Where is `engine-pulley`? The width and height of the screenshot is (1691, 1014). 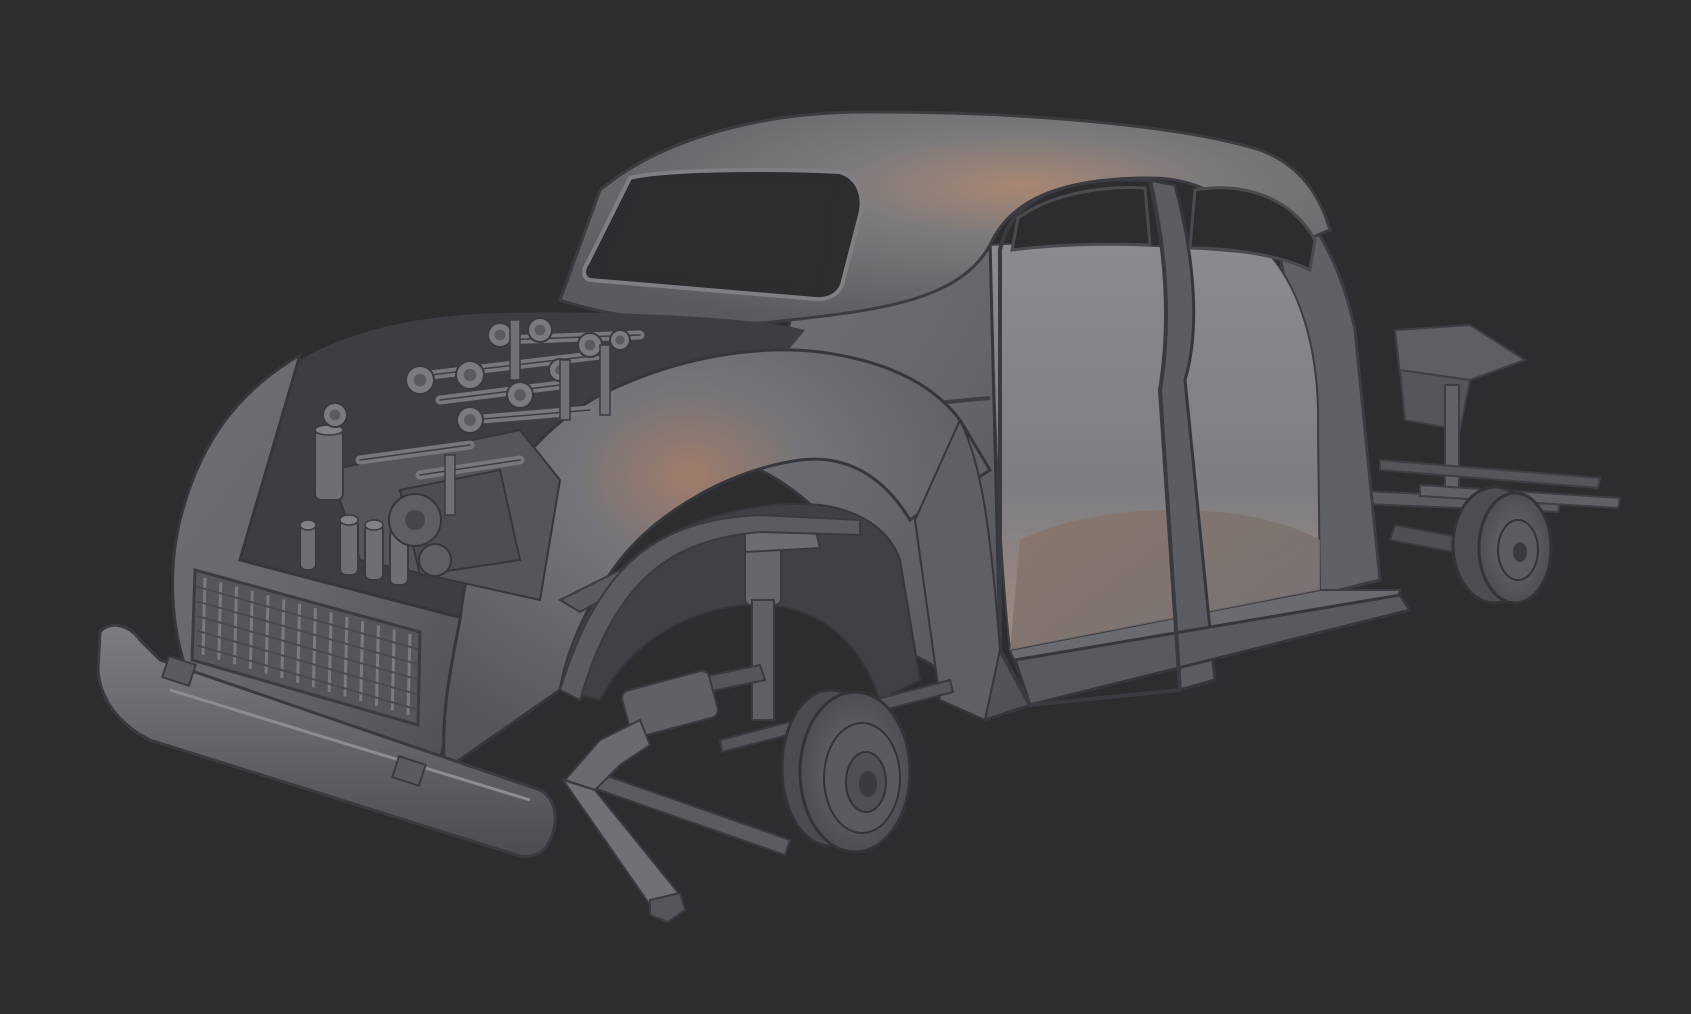 engine-pulley is located at coordinates (435, 560).